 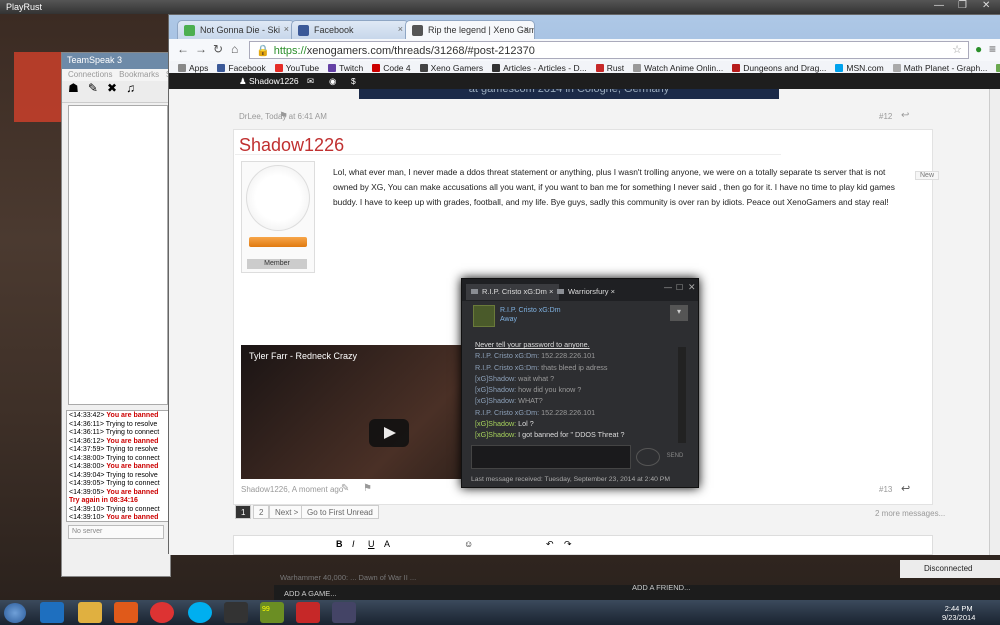 I want to click on steam-icon, so click(x=236, y=612).